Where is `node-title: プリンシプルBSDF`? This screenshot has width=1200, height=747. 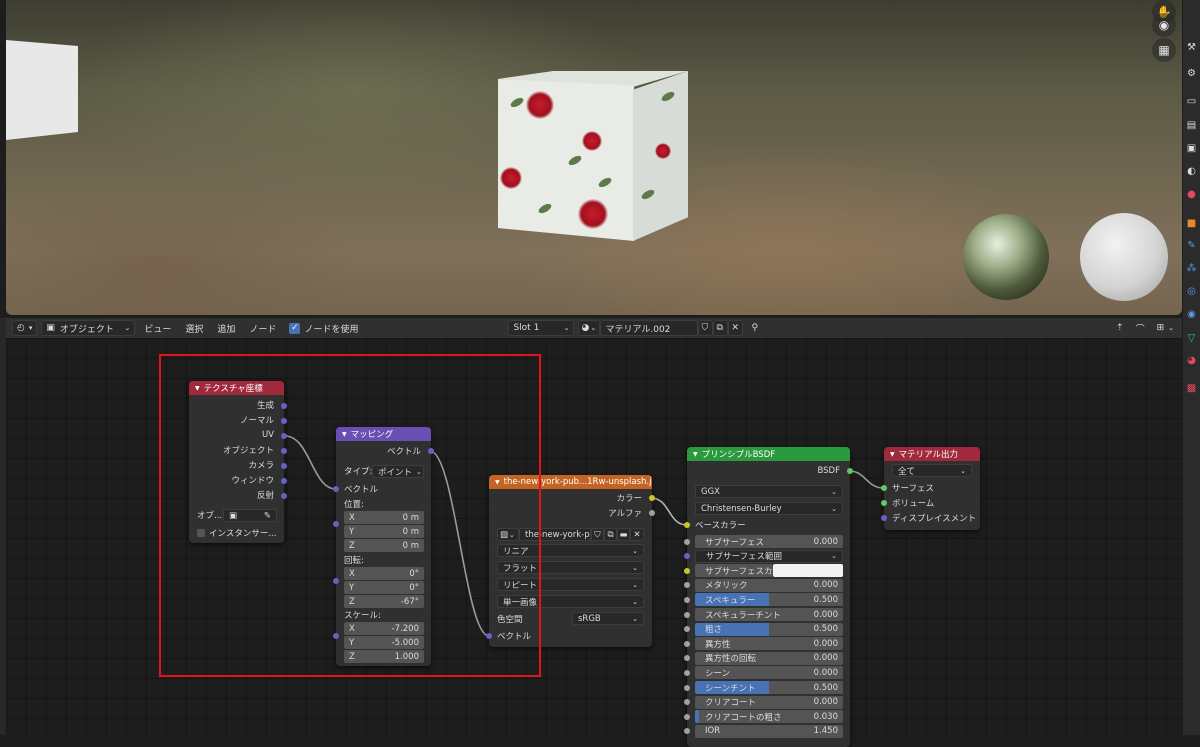
node-title: プリンシプルBSDF is located at coordinates (738, 455).